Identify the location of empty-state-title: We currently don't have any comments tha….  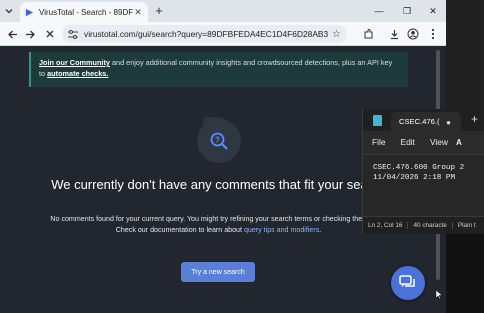
(218, 184).